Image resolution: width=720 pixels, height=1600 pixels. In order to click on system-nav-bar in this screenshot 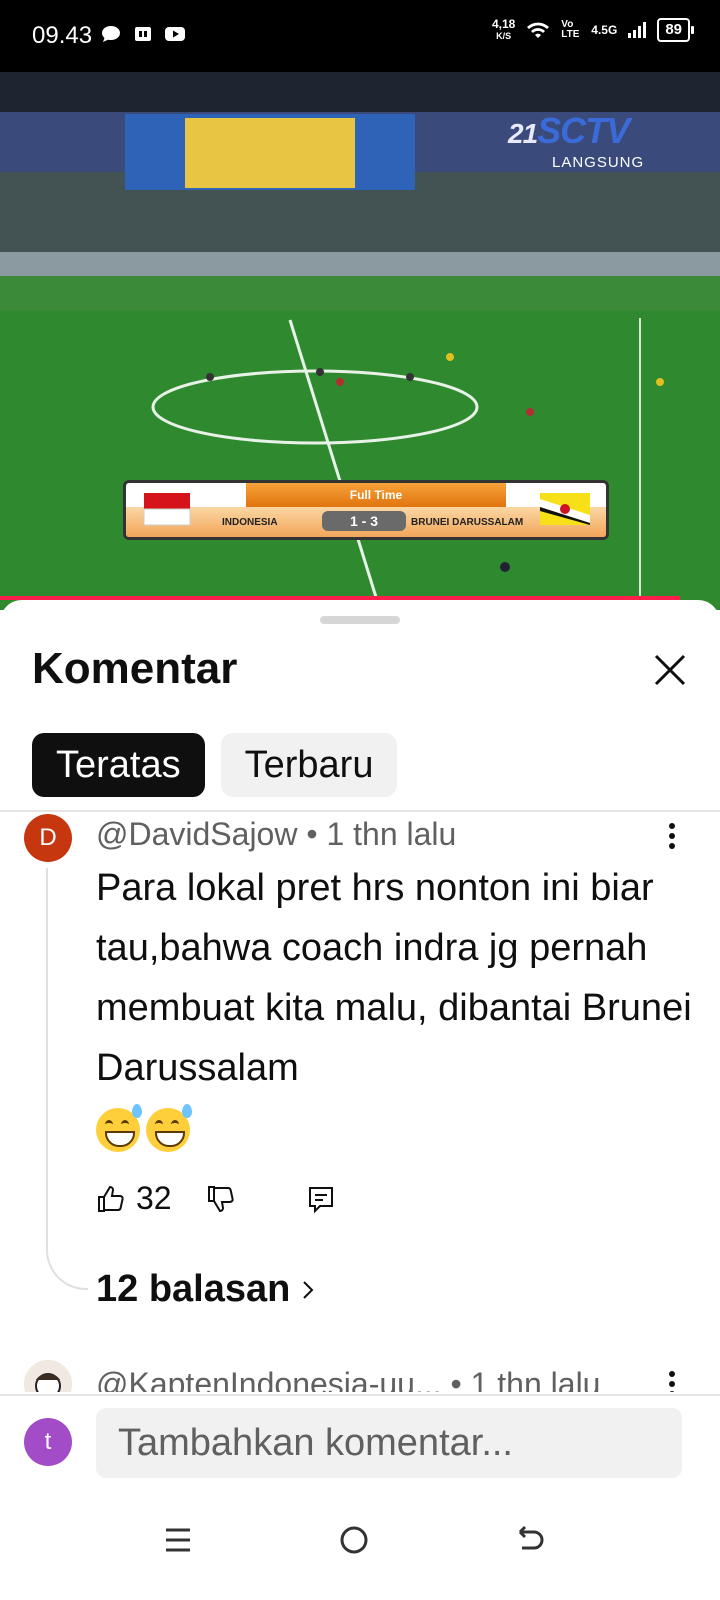, I will do `click(360, 1545)`.